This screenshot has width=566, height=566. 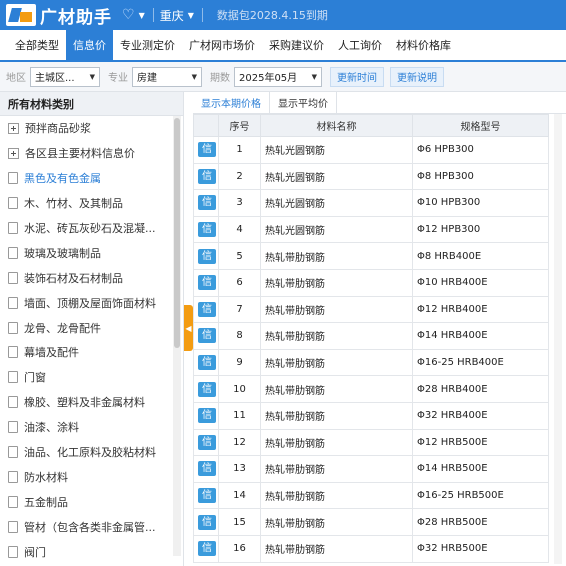 I want to click on tab-market-price: 广材网市场价, so click(x=222, y=45).